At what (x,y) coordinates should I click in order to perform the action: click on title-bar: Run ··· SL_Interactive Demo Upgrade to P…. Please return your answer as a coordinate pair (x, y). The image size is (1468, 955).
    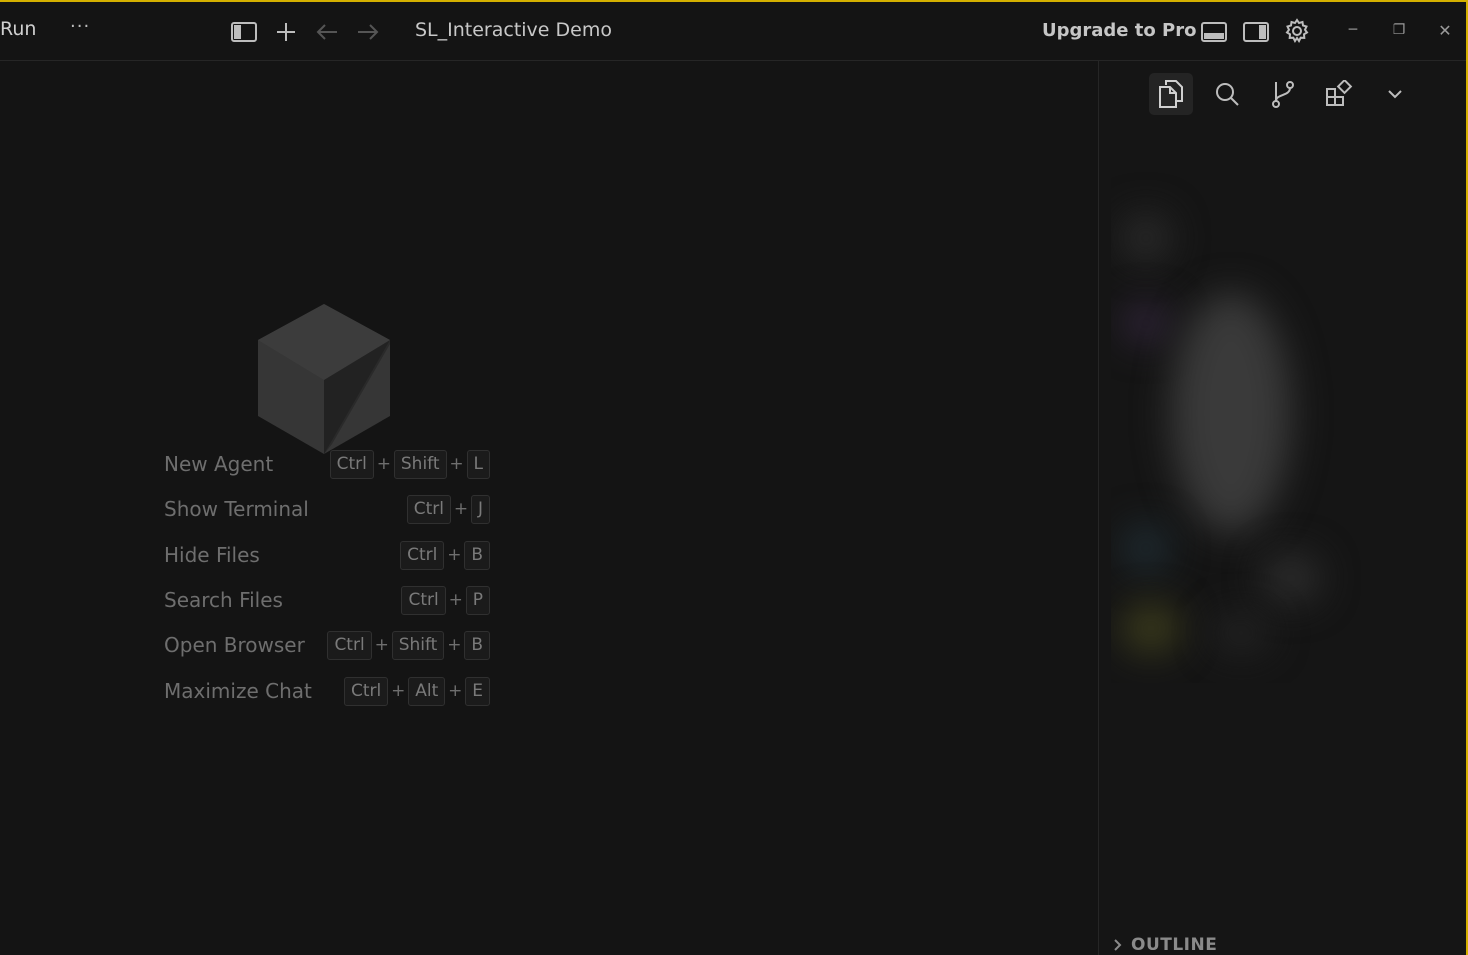
    Looking at the image, I should click on (733, 31).